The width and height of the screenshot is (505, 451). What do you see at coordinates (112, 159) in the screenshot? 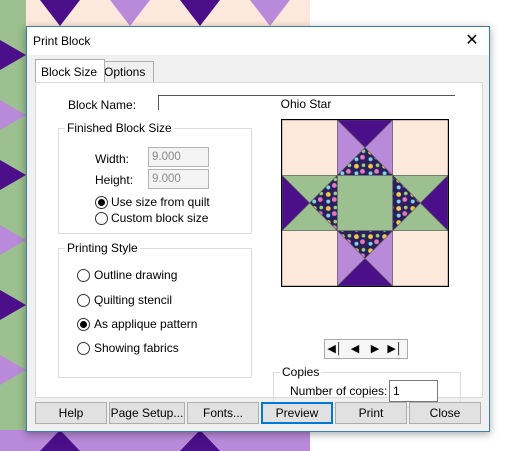
I see `width-label: Width:` at bounding box center [112, 159].